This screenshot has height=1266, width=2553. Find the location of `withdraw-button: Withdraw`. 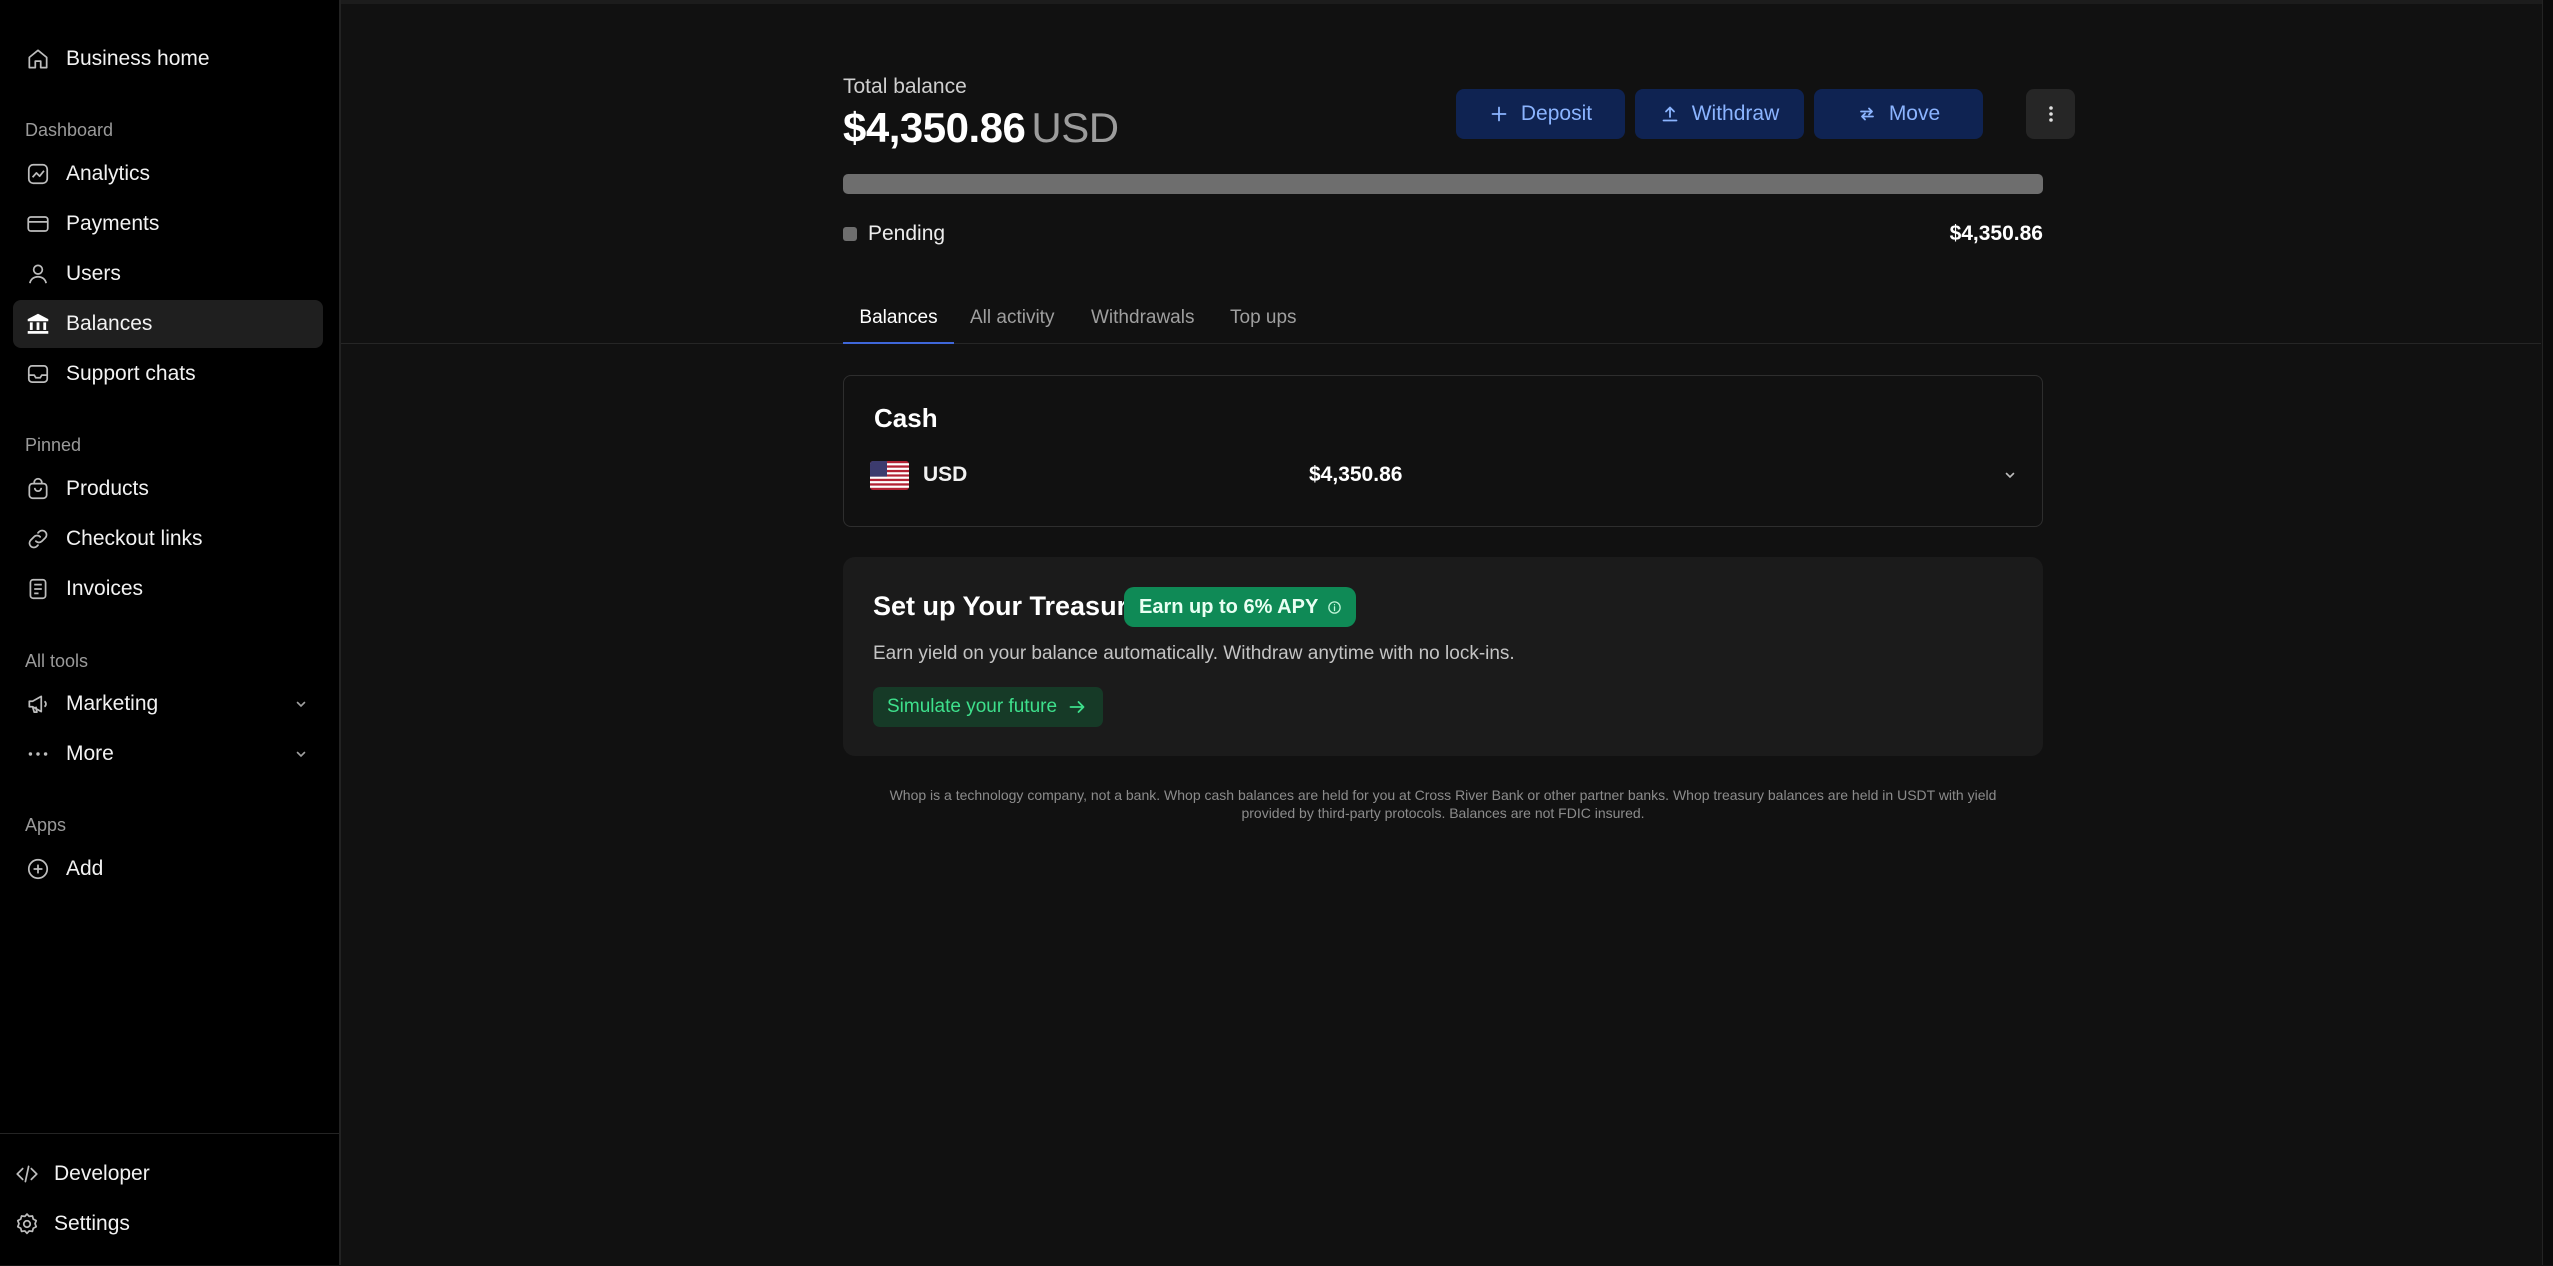

withdraw-button: Withdraw is located at coordinates (1719, 114).